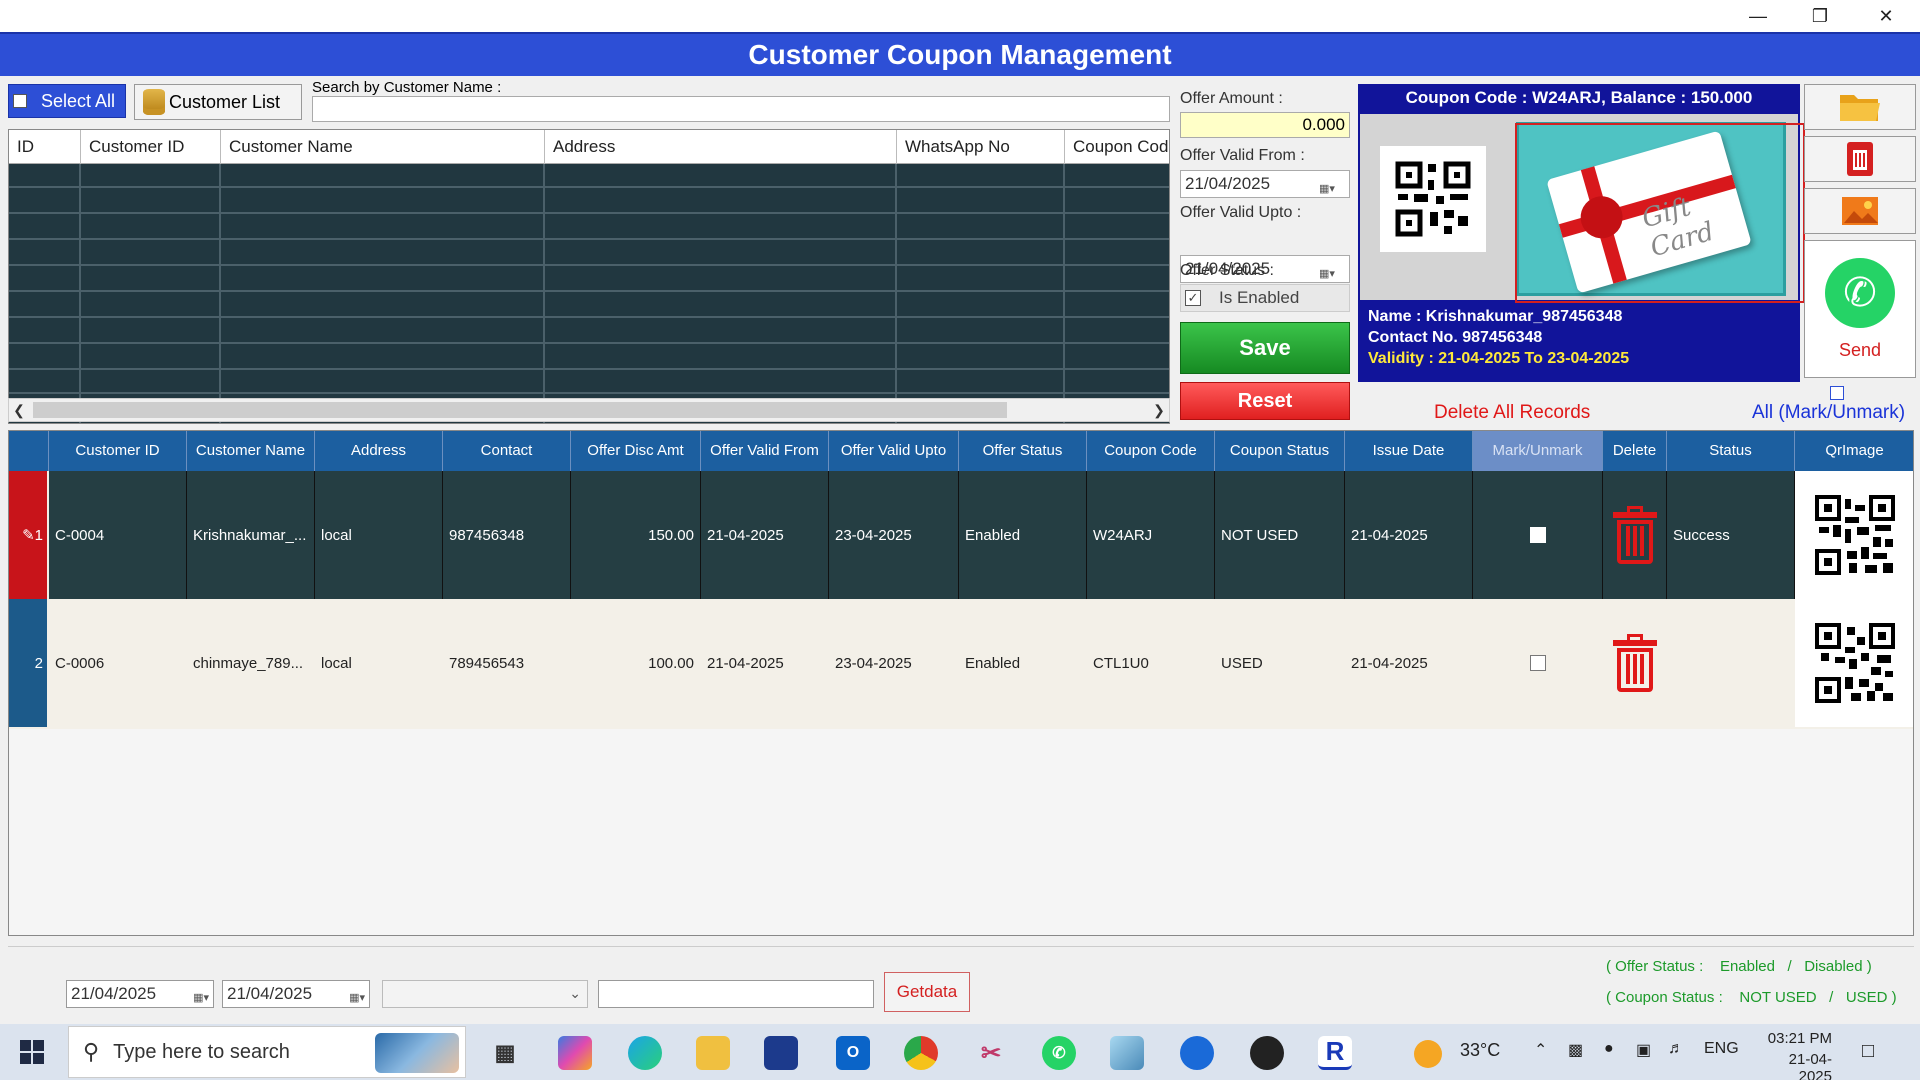 The height and width of the screenshot is (1080, 1920). Describe the element at coordinates (1676, 1049) in the screenshot. I see `volume-icon: ♬` at that location.